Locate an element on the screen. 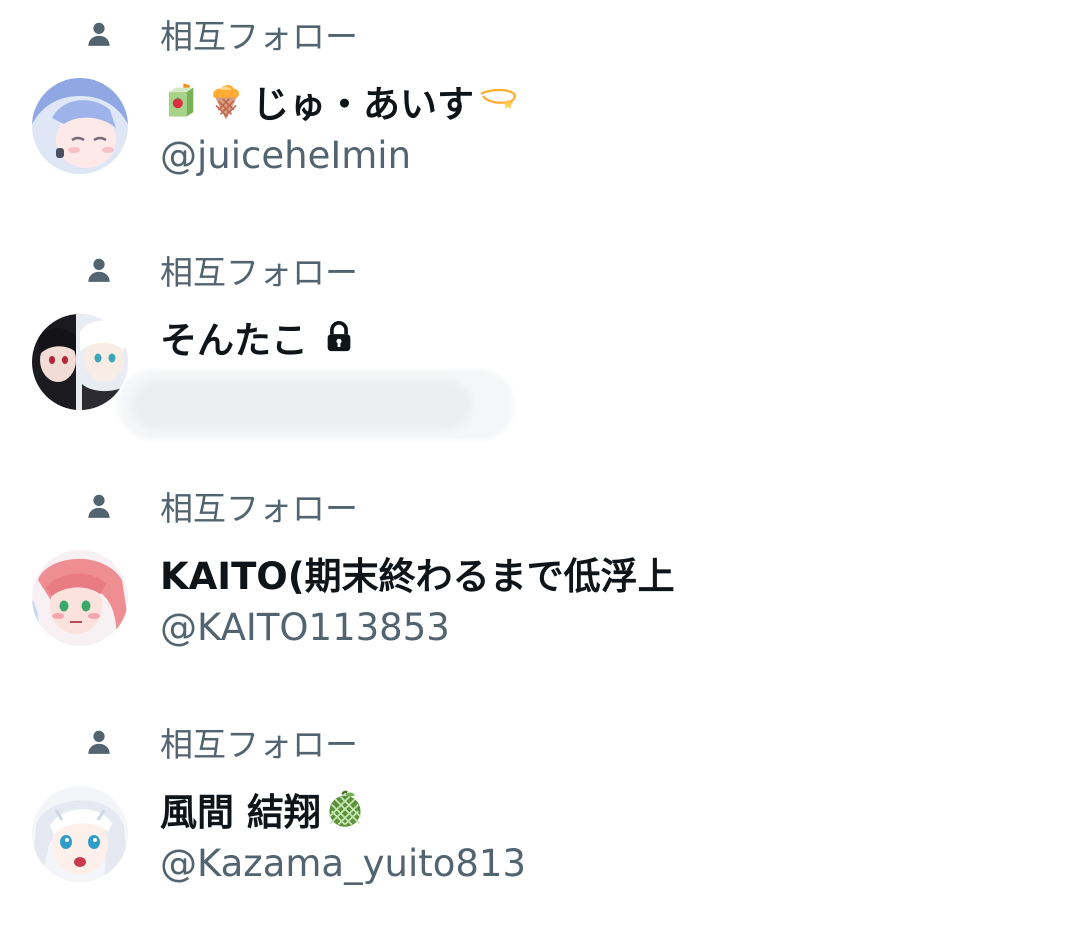 This screenshot has height=944, width=1080. lock-icon is located at coordinates (339, 336).